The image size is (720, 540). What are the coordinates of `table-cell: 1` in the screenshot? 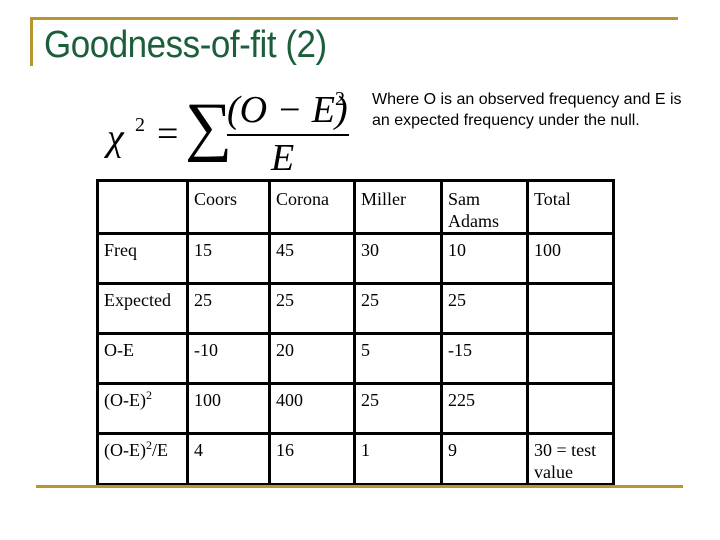 It's located at (398, 459).